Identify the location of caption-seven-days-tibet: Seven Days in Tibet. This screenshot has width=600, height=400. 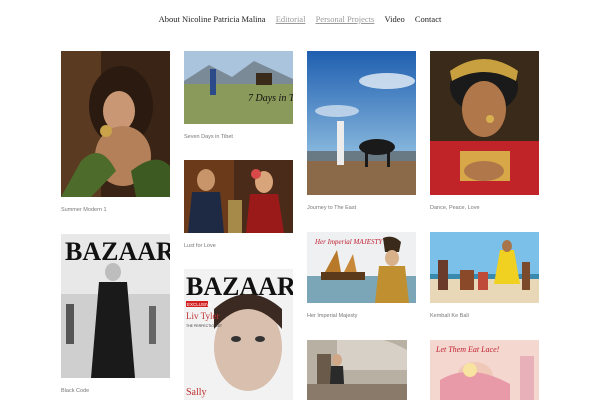
(208, 137).